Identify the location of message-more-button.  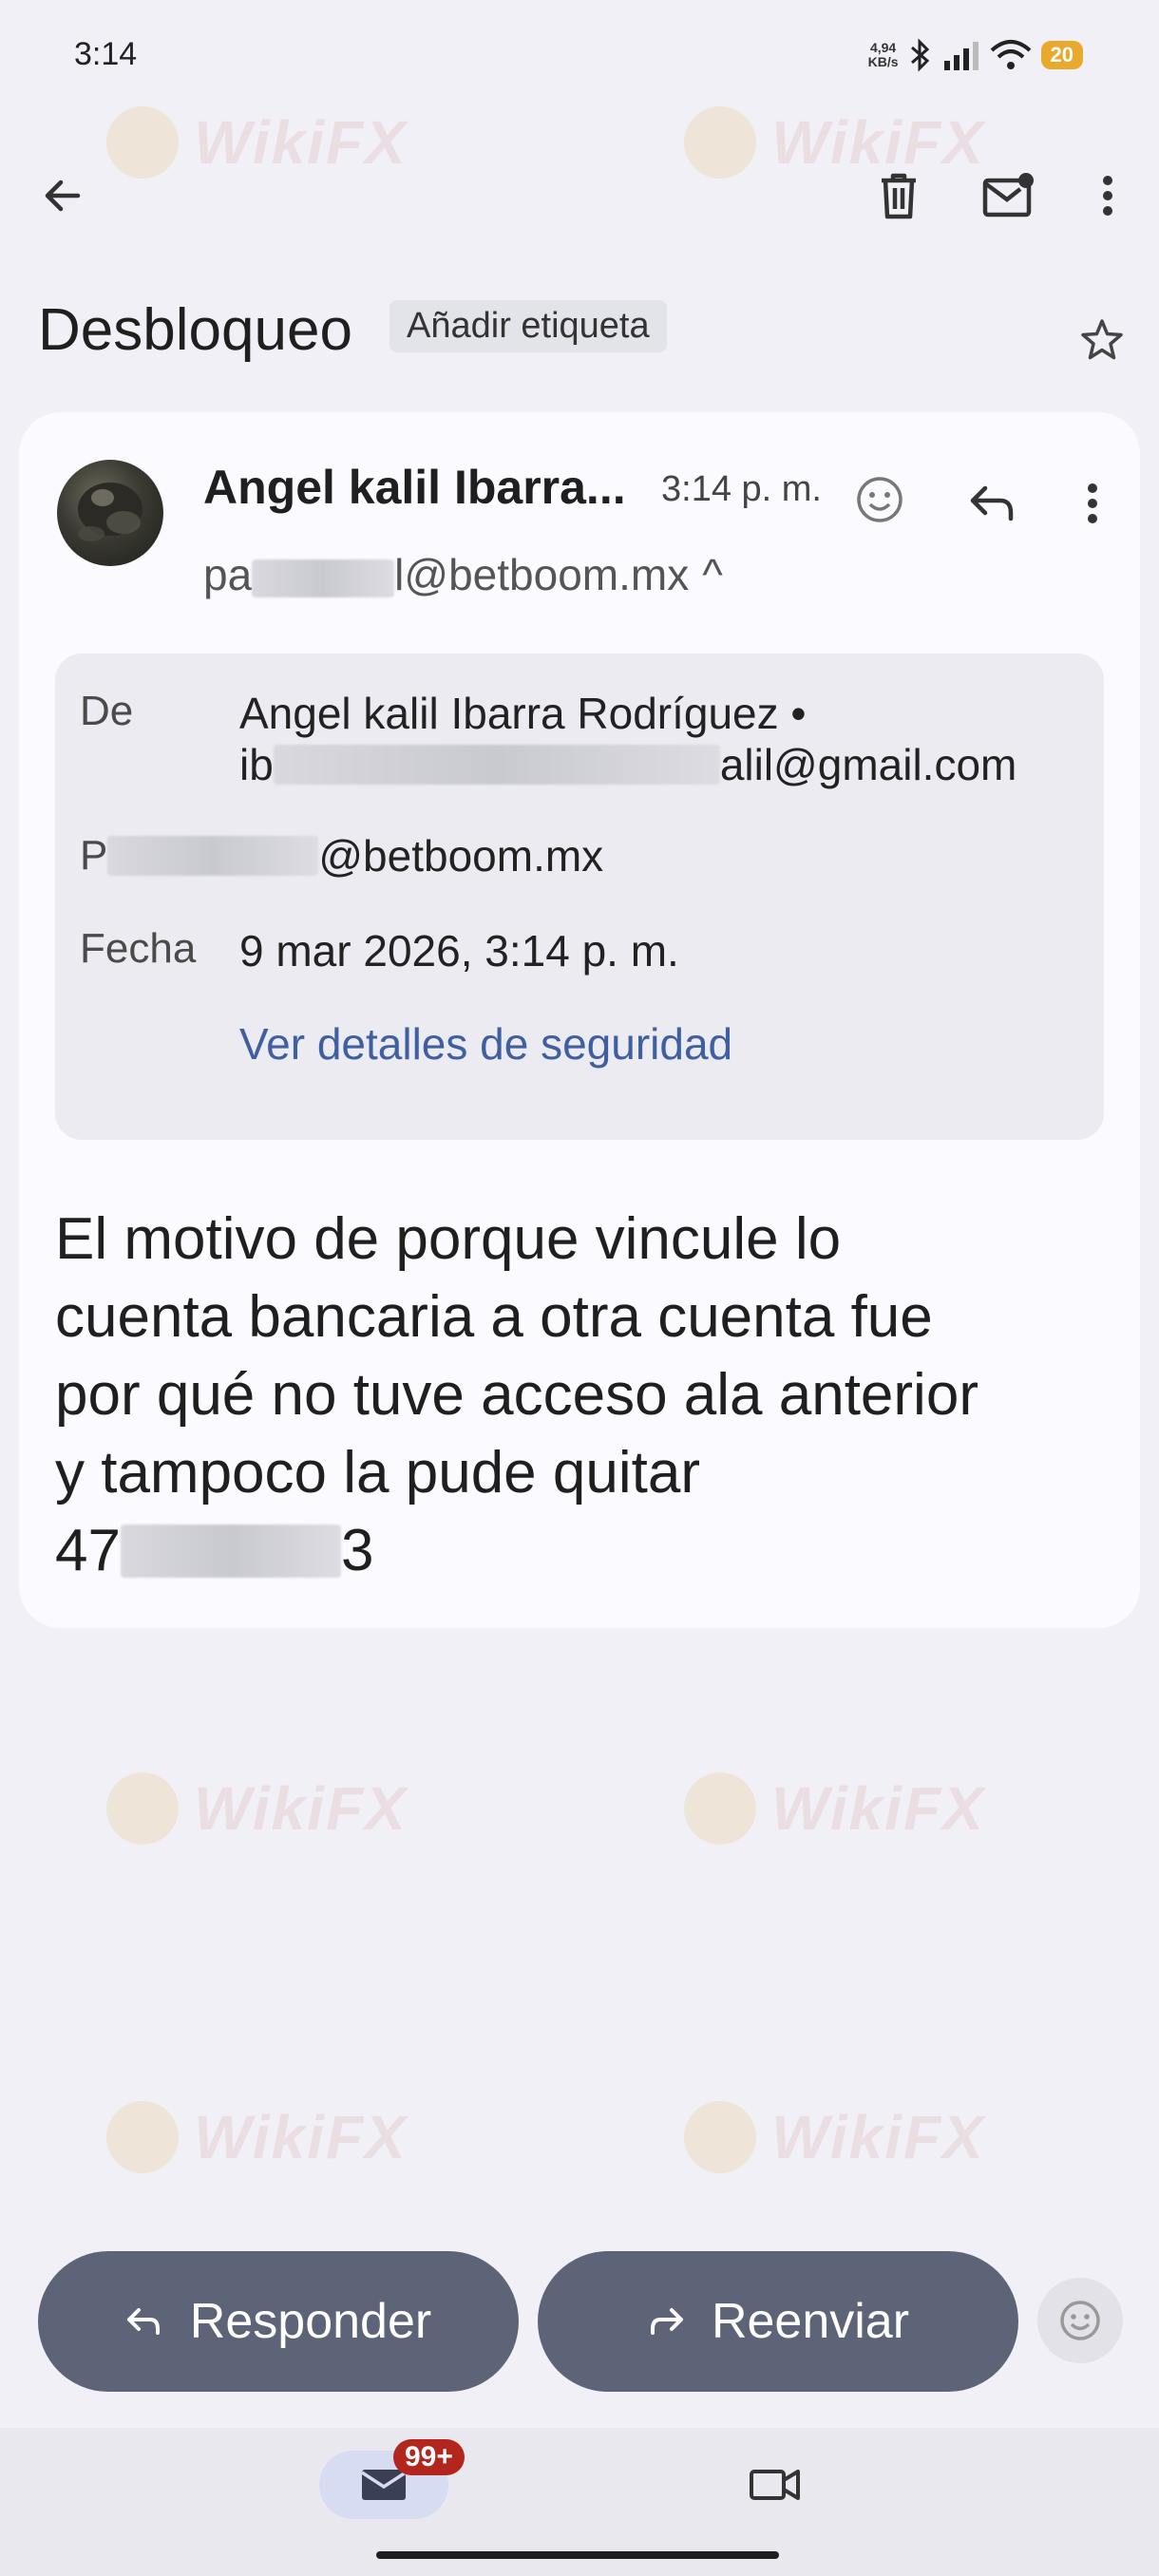
(1092, 503).